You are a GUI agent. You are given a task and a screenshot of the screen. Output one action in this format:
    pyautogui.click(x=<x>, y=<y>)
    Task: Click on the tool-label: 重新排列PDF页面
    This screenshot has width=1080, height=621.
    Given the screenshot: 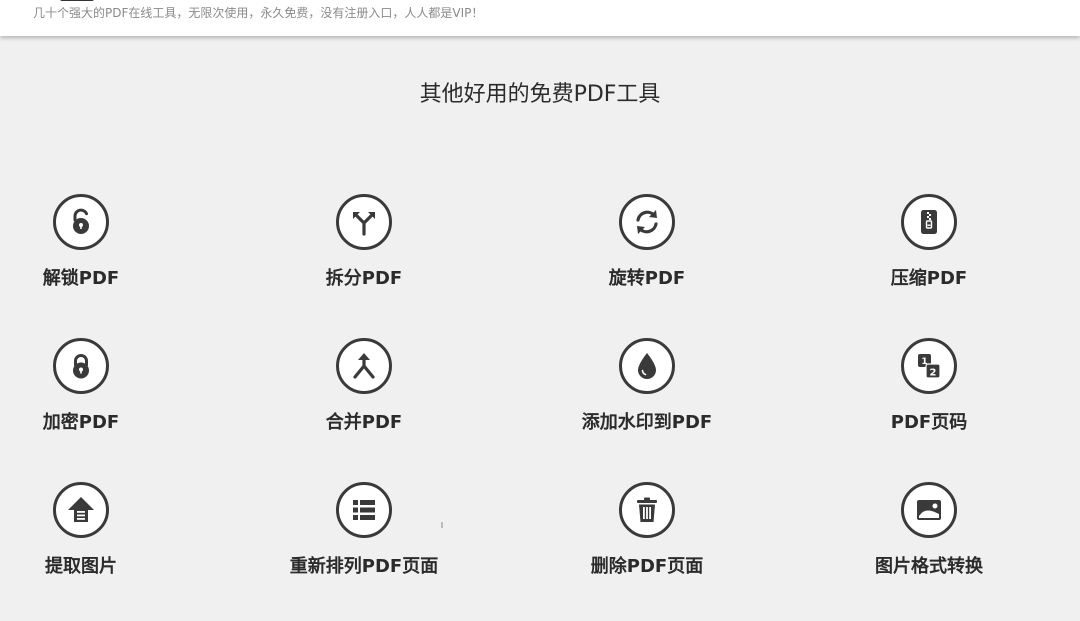 What is the action you would take?
    pyautogui.click(x=364, y=566)
    